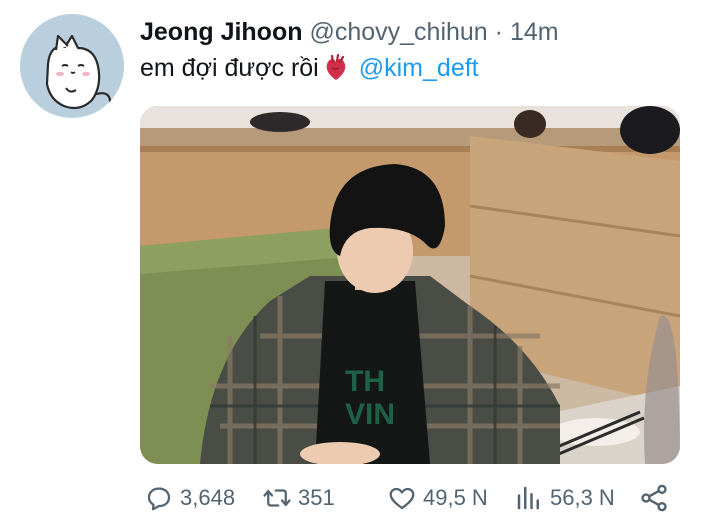 The height and width of the screenshot is (528, 718). I want to click on like-button: 49,5 N, so click(437, 498).